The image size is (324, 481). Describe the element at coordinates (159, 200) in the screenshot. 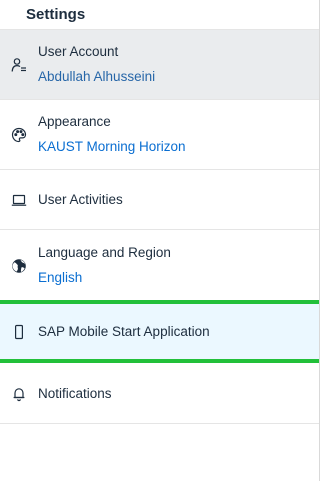

I see `settings-item-user-activities: User Activities` at that location.